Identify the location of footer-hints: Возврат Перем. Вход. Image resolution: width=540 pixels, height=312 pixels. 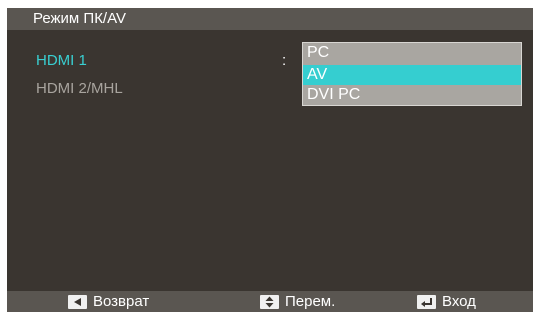
(270, 301).